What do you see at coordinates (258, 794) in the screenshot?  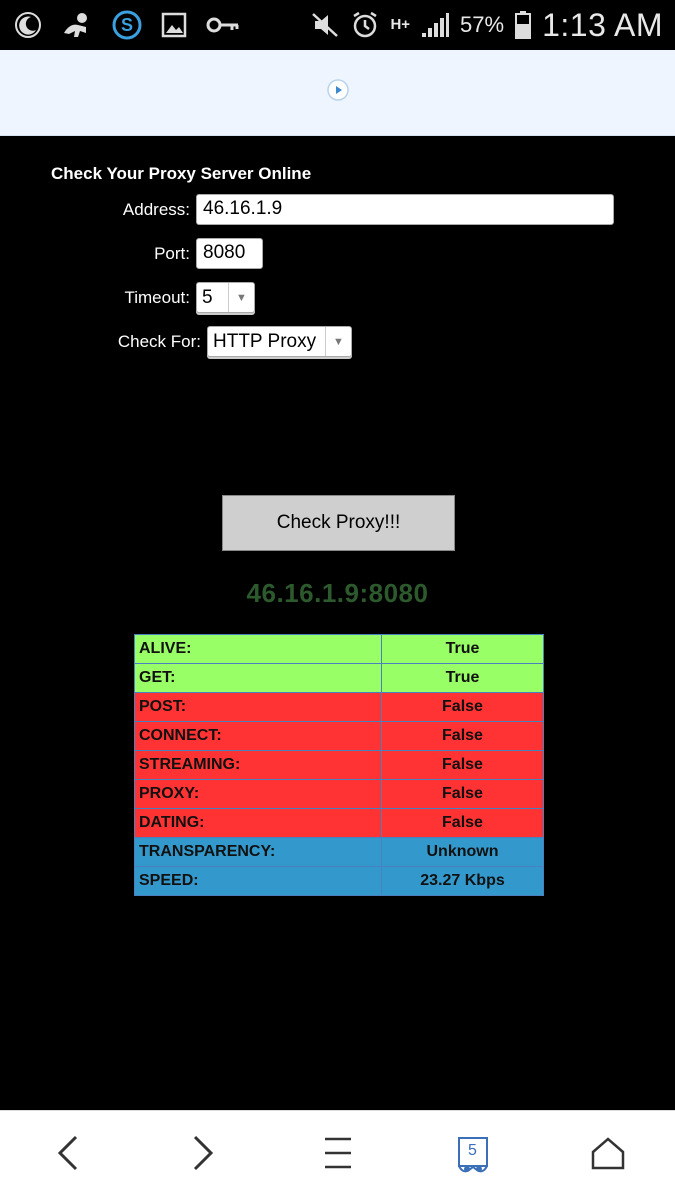 I see `result-label: PROXY:` at bounding box center [258, 794].